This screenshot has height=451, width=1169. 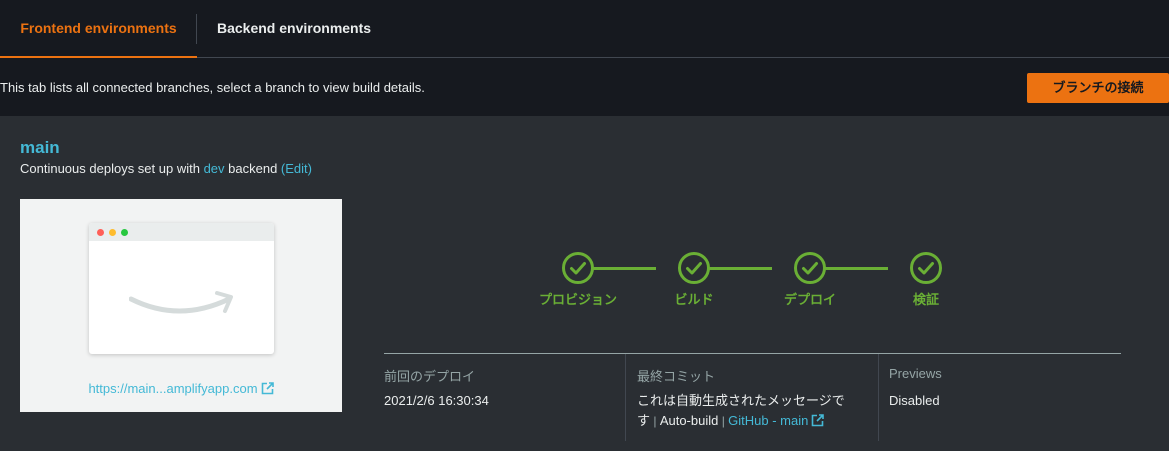 What do you see at coordinates (430, 376) in the screenshot?
I see `last-deploy-label: 前回のデプロイ` at bounding box center [430, 376].